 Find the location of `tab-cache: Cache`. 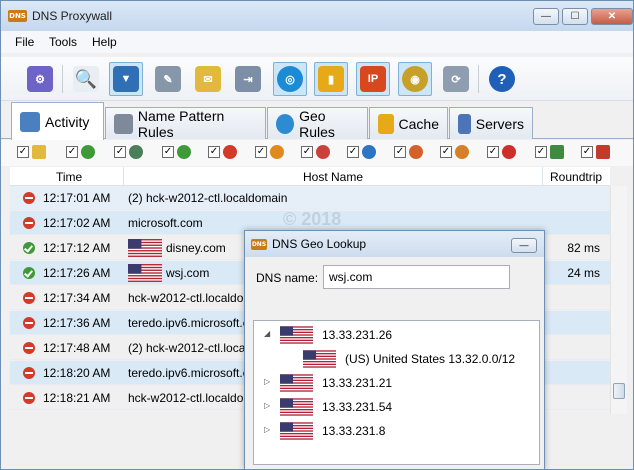

tab-cache: Cache is located at coordinates (408, 123).